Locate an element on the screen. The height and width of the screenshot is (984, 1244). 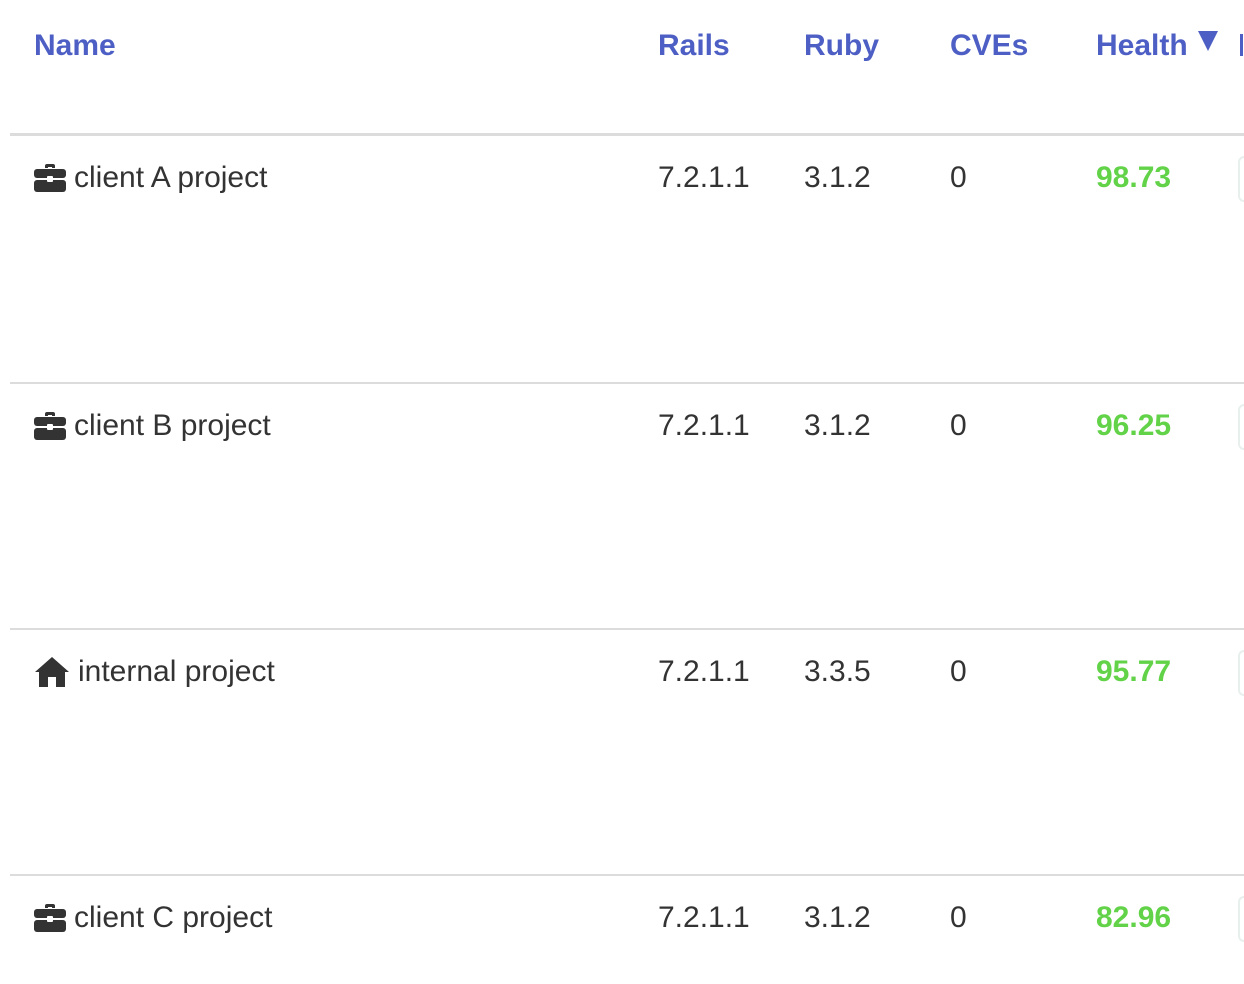
project-name: client A project is located at coordinates (170, 178).